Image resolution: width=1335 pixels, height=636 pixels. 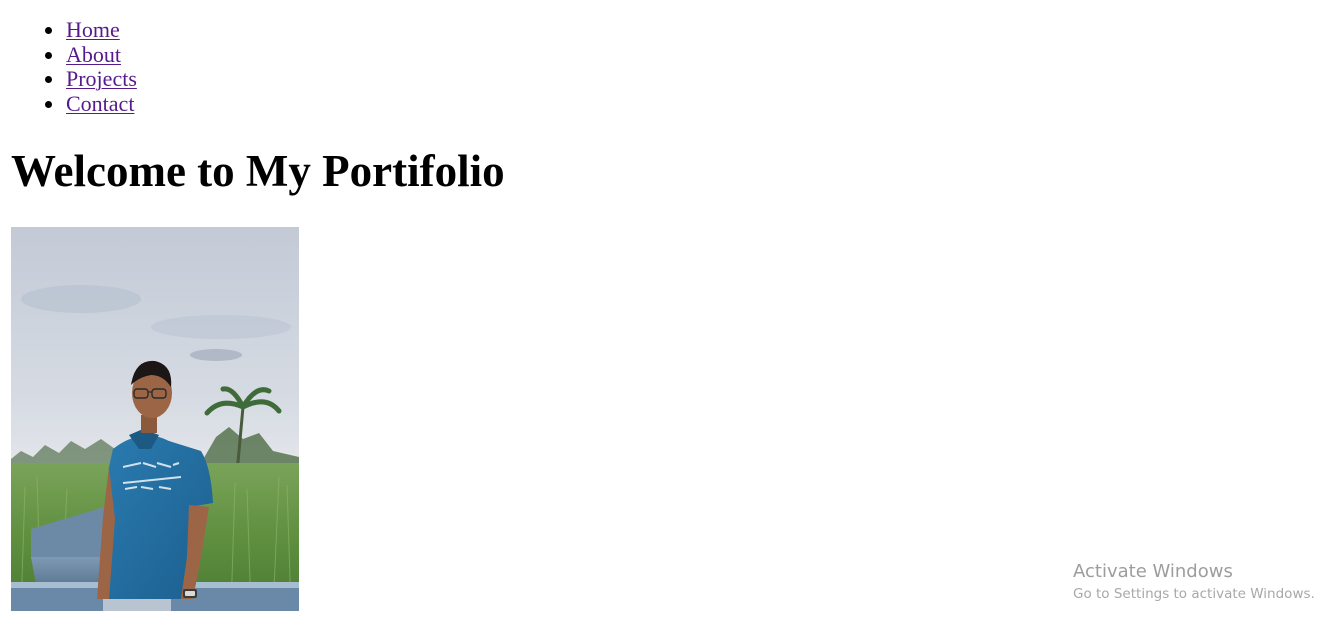 What do you see at coordinates (100, 103) in the screenshot?
I see `nav-link-contact: Contact` at bounding box center [100, 103].